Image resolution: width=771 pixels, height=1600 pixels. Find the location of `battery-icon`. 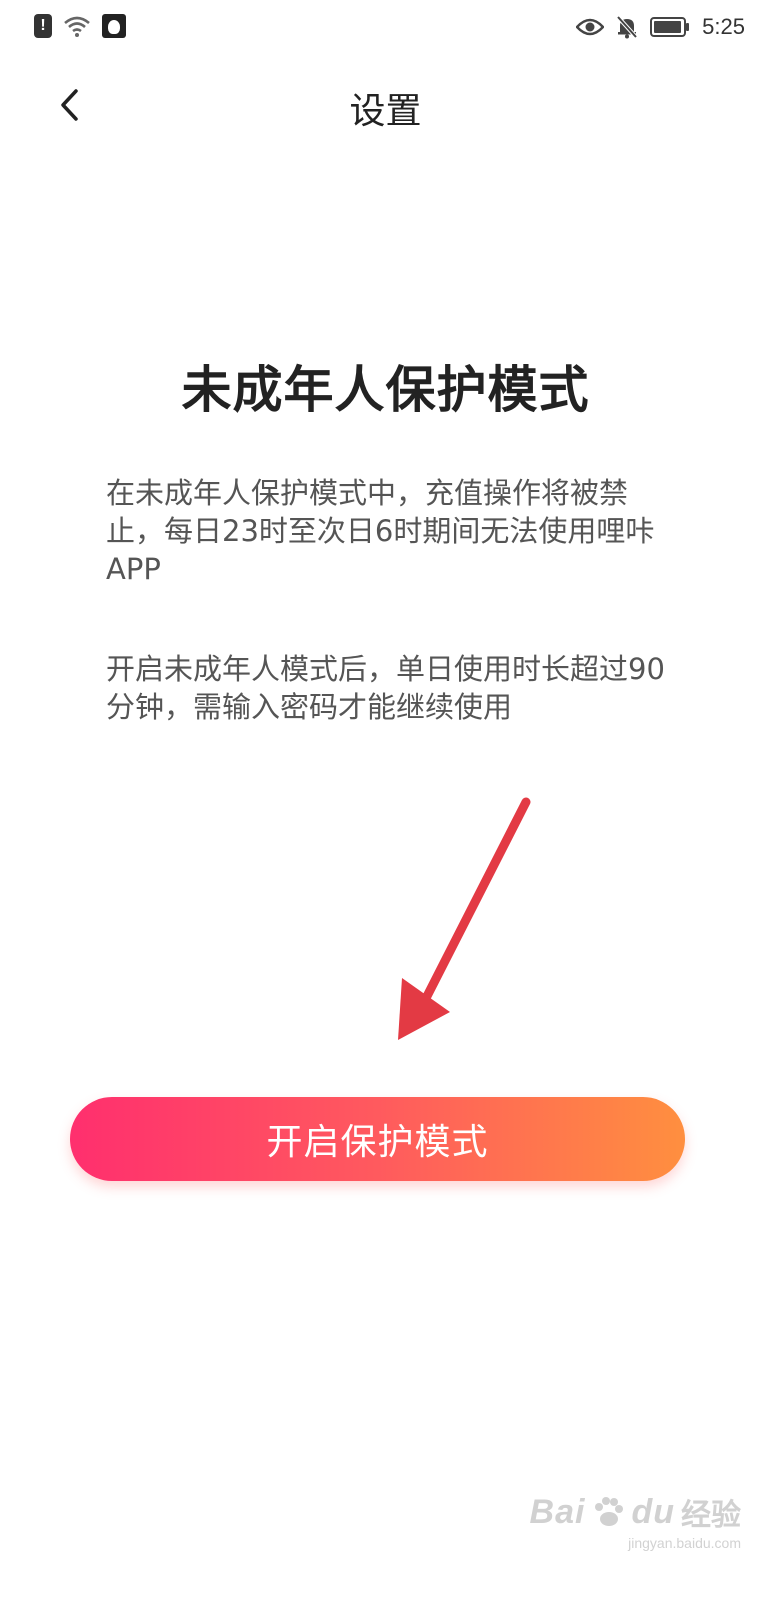

battery-icon is located at coordinates (670, 27).